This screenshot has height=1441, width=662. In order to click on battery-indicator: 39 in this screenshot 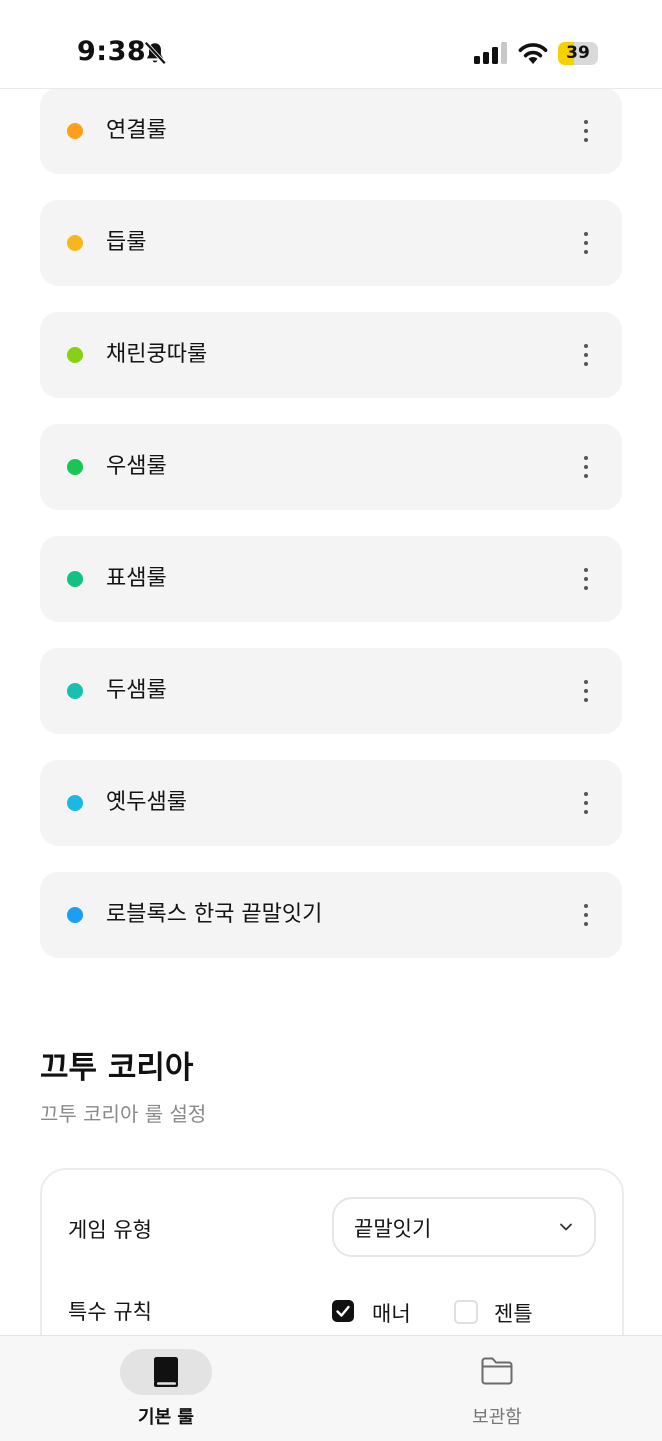, I will do `click(578, 53)`.